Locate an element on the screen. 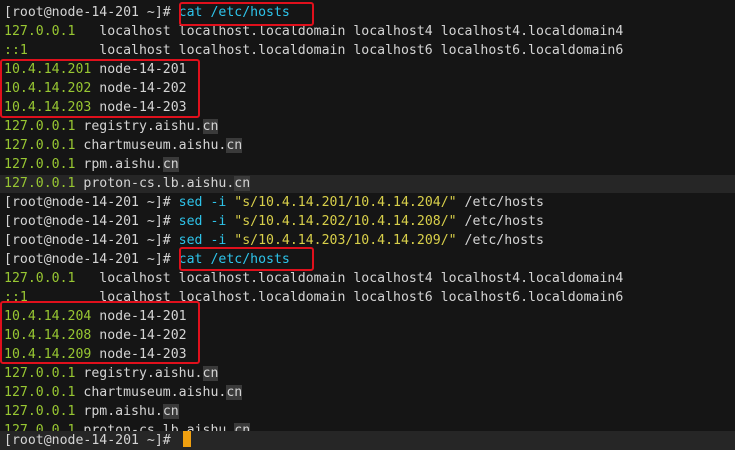 The height and width of the screenshot is (450, 735). command-argument: "s/10.4.14.201/10.4.14.204/" is located at coordinates (345, 202).